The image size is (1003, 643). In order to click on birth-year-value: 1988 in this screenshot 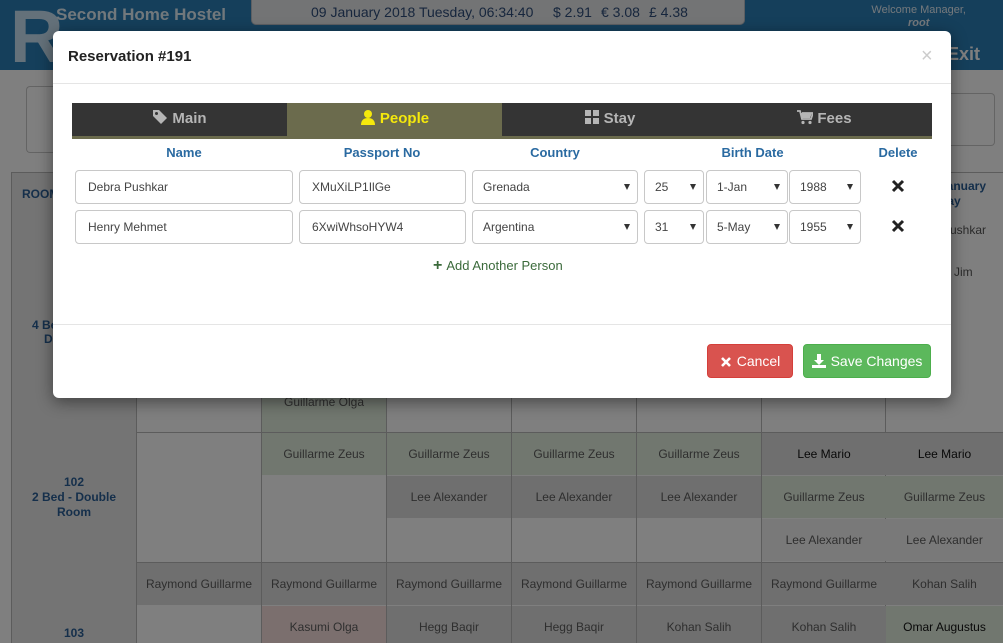, I will do `click(813, 187)`.